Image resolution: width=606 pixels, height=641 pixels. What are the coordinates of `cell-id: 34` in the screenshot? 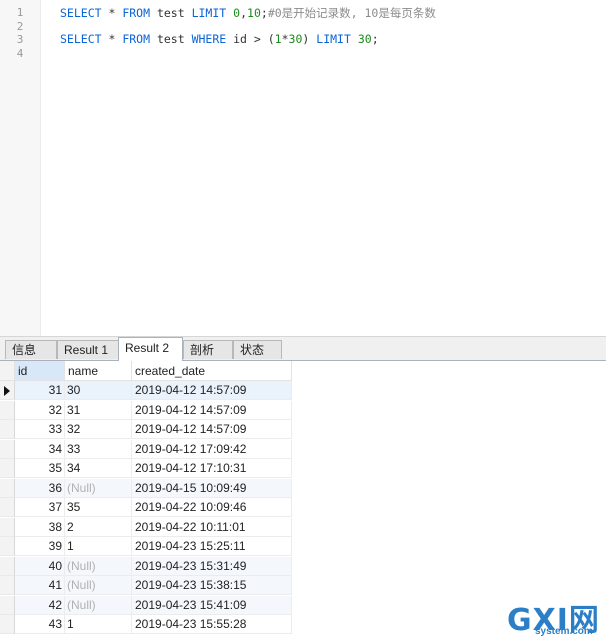 It's located at (40, 449).